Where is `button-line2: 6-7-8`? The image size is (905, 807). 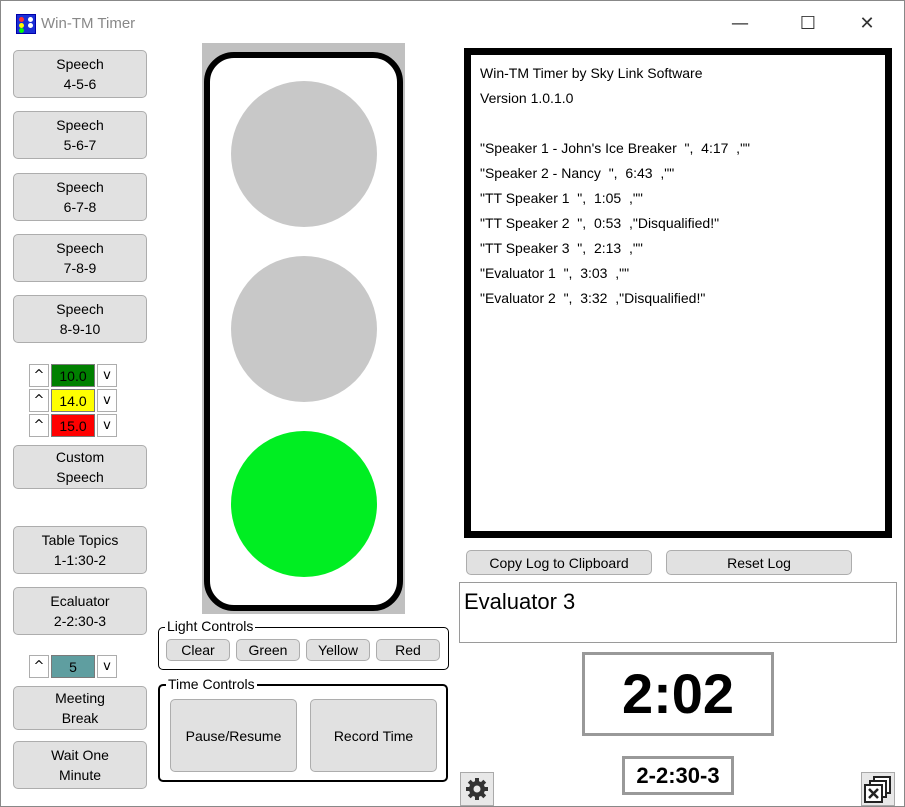
button-line2: 6-7-8 is located at coordinates (80, 207).